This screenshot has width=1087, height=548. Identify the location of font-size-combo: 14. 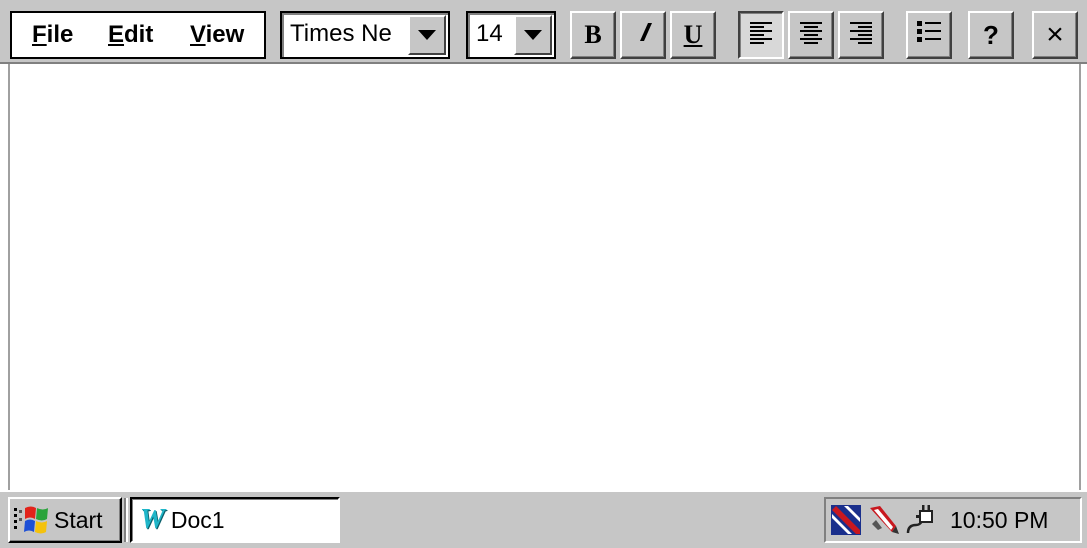
(511, 35).